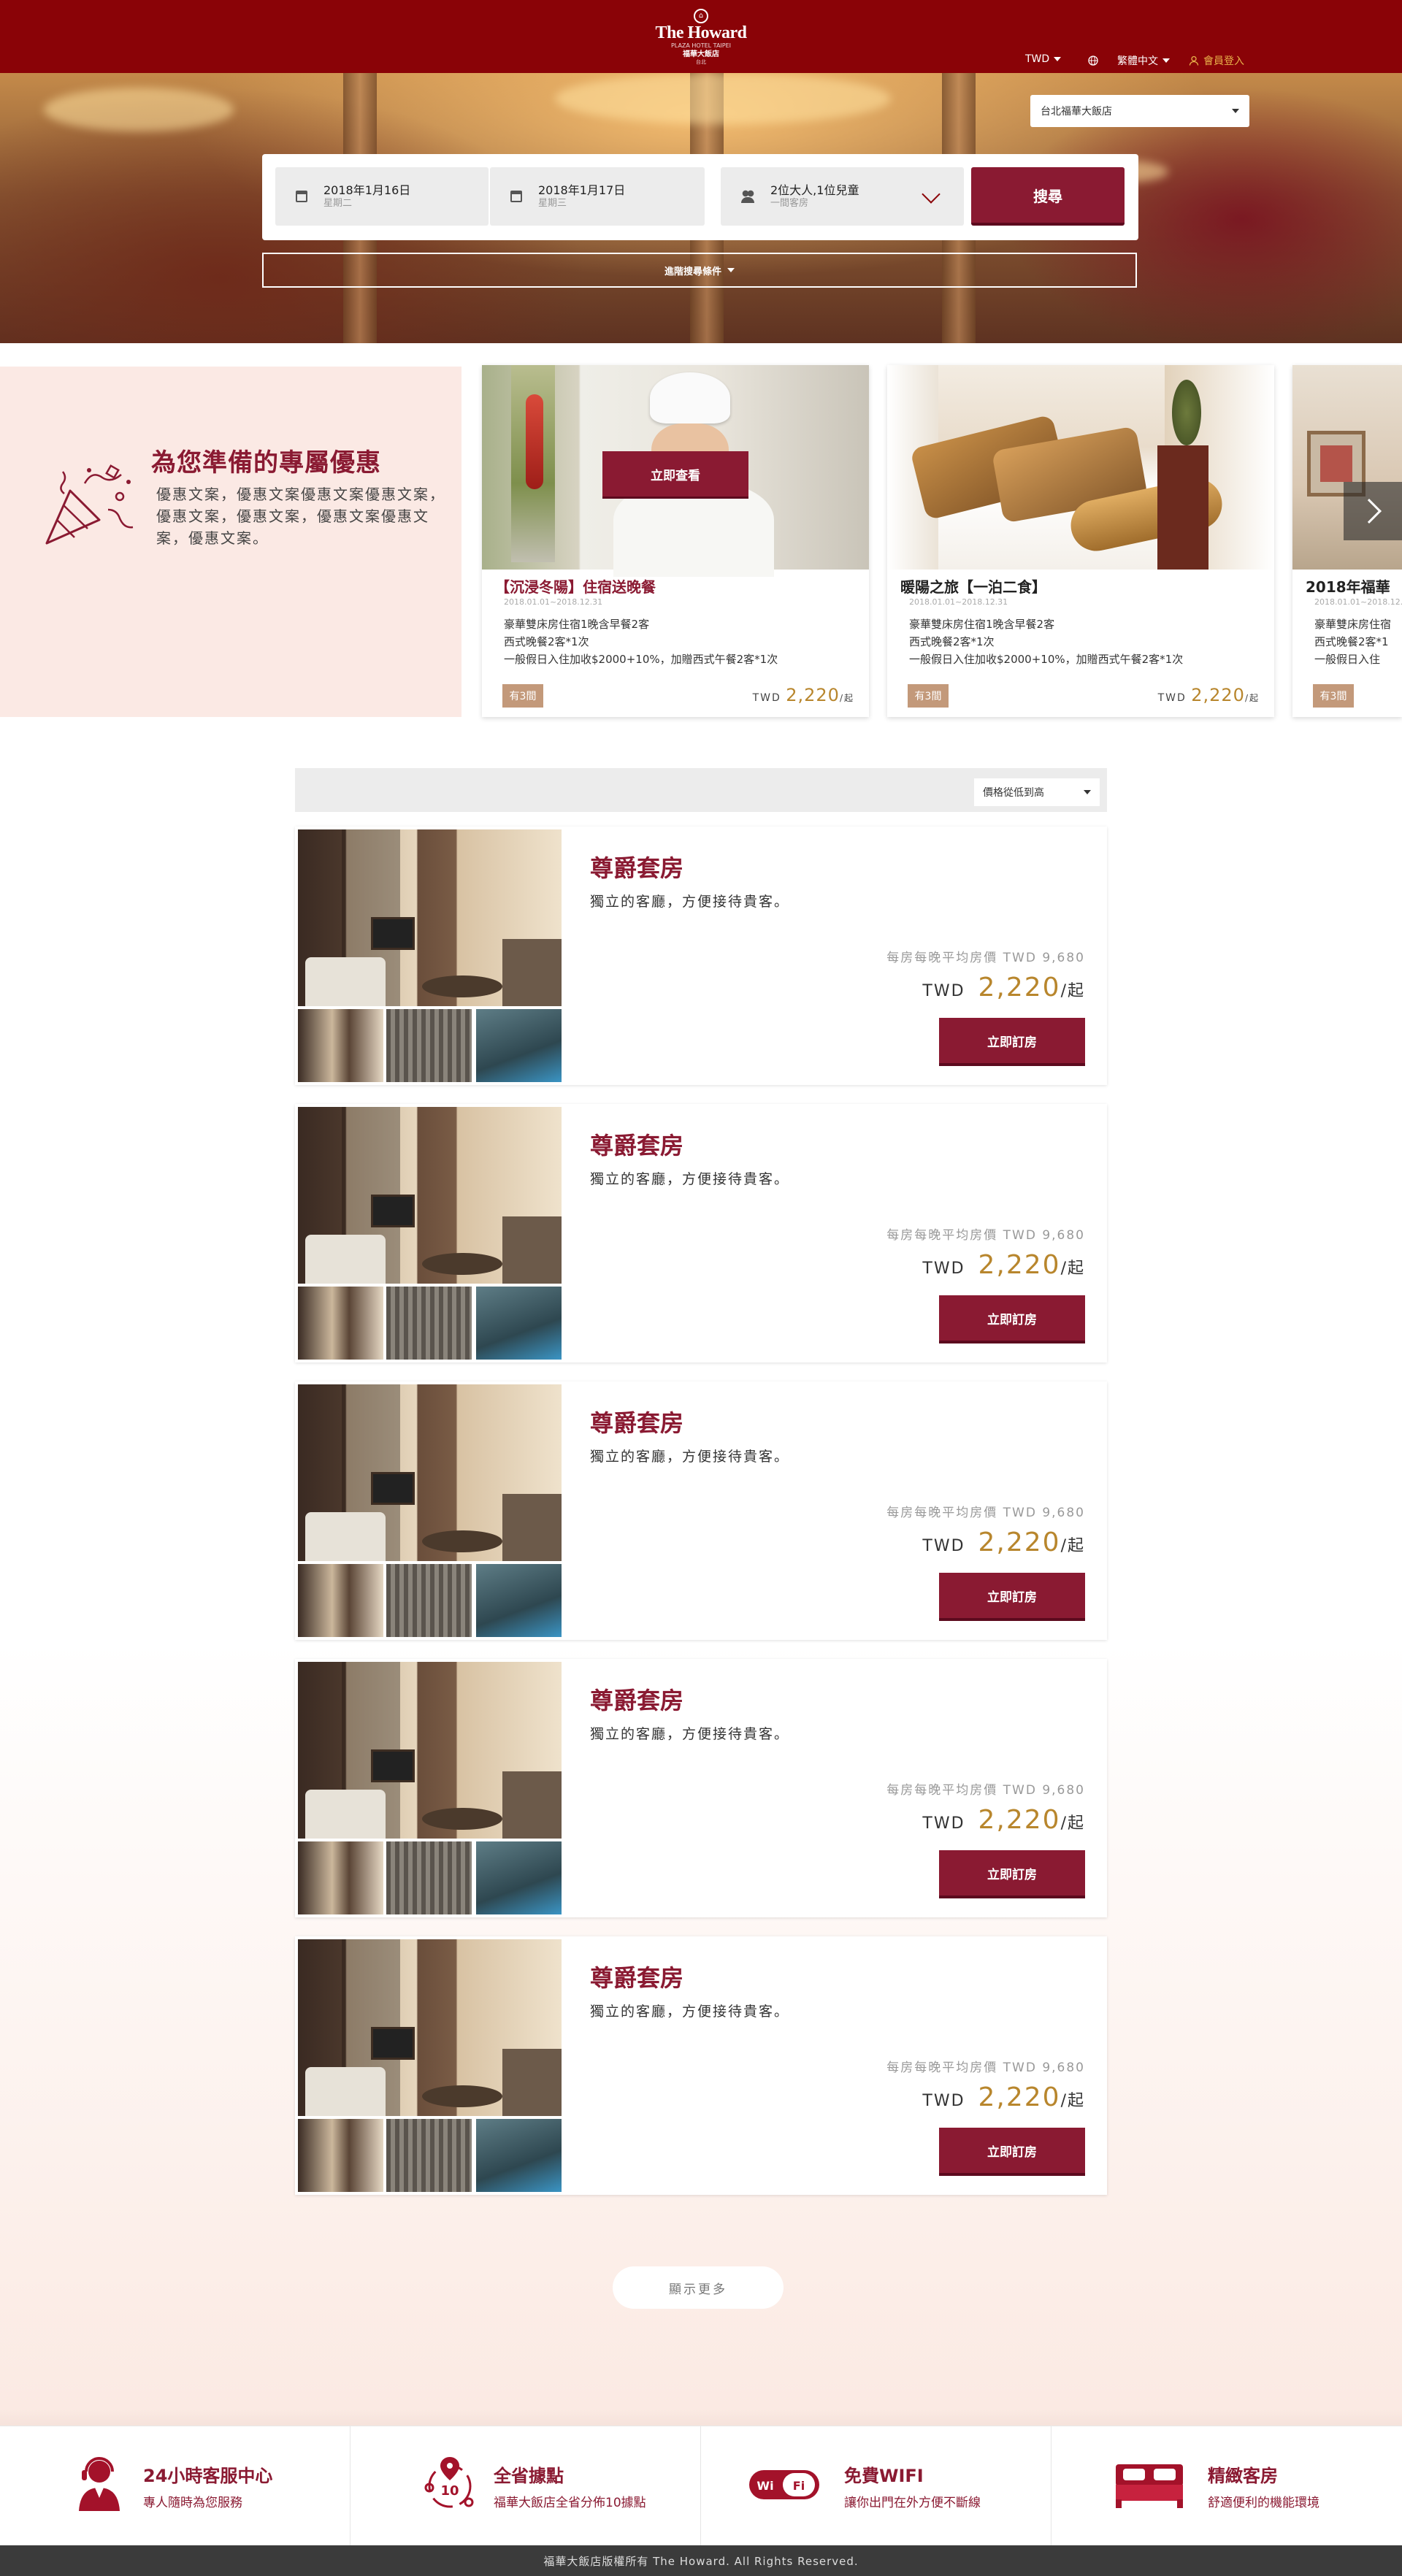 The width and height of the screenshot is (1402, 2576). What do you see at coordinates (747, 196) in the screenshot?
I see `guests-icon` at bounding box center [747, 196].